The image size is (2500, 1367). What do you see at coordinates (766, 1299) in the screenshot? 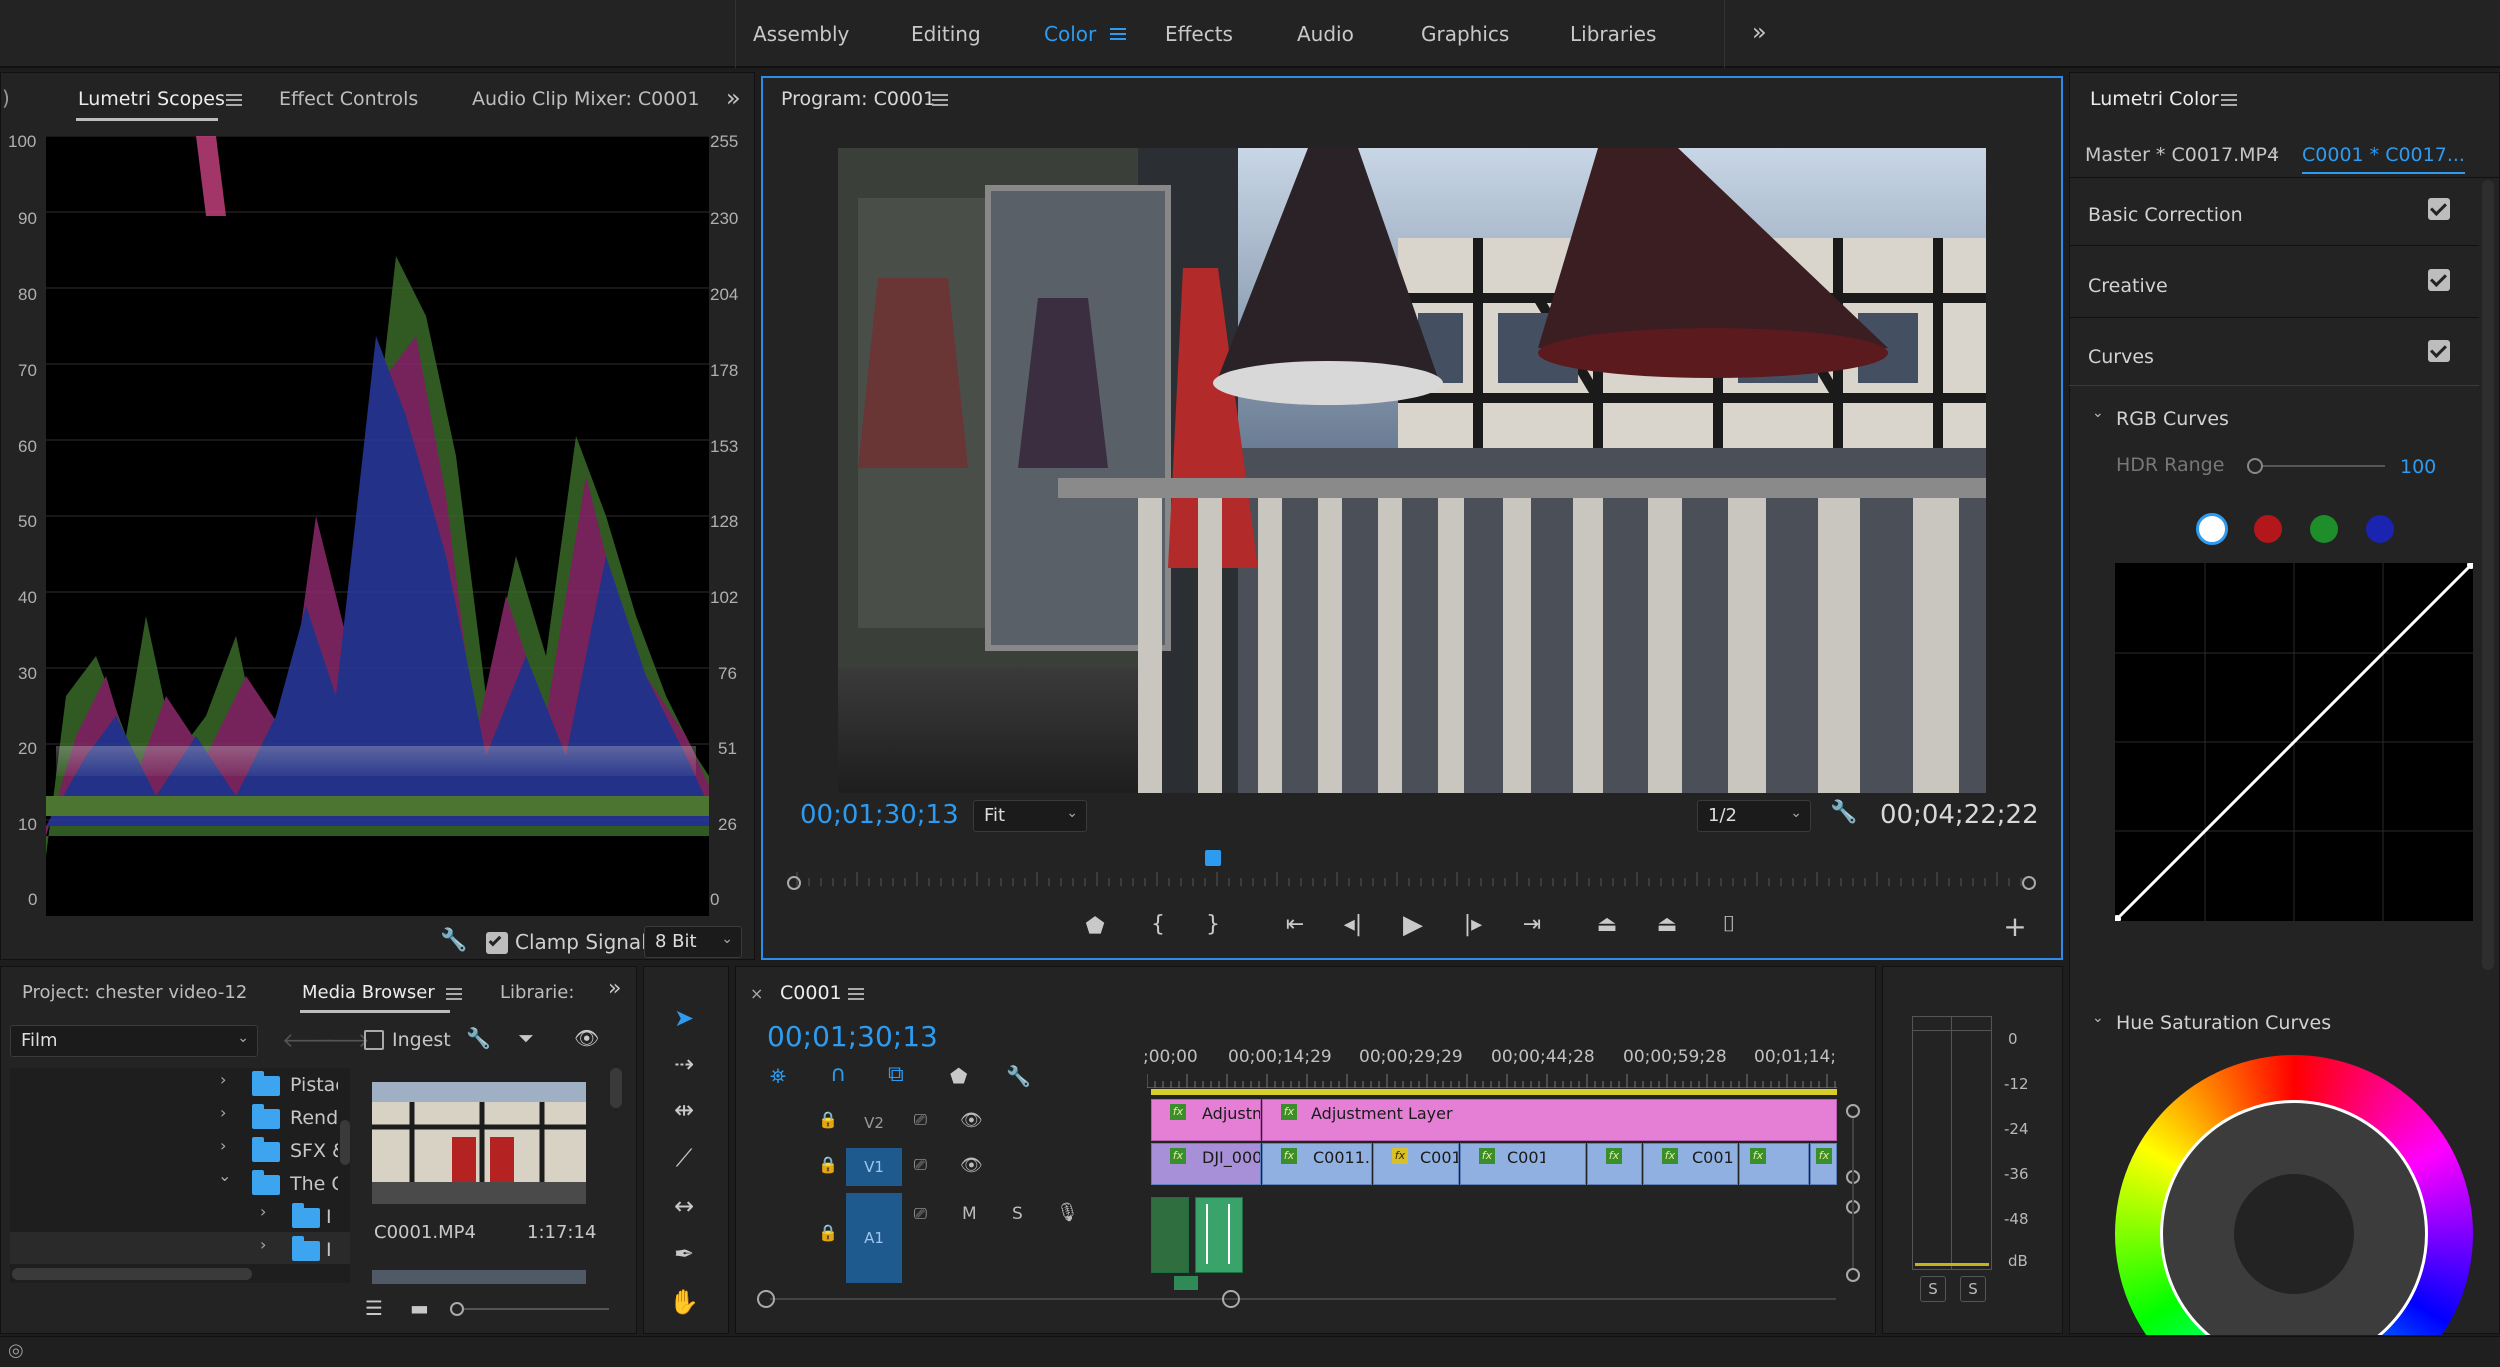
I see `timeline-zoom-handle-left` at bounding box center [766, 1299].